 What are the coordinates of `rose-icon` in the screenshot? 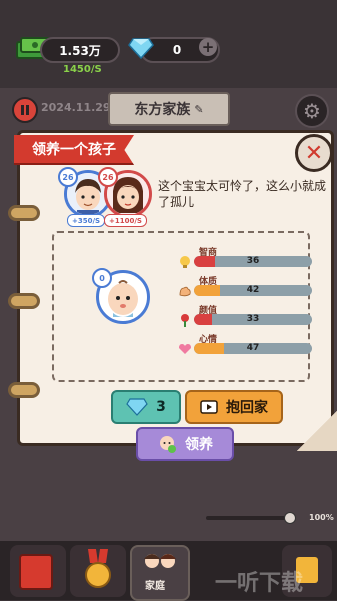 It's located at (185, 319).